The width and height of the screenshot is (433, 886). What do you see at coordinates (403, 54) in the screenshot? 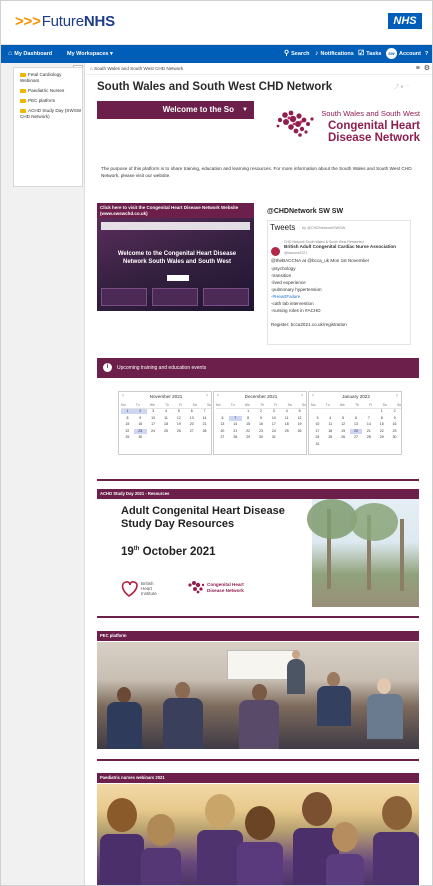
I see `nav-account: SW Account` at bounding box center [403, 54].